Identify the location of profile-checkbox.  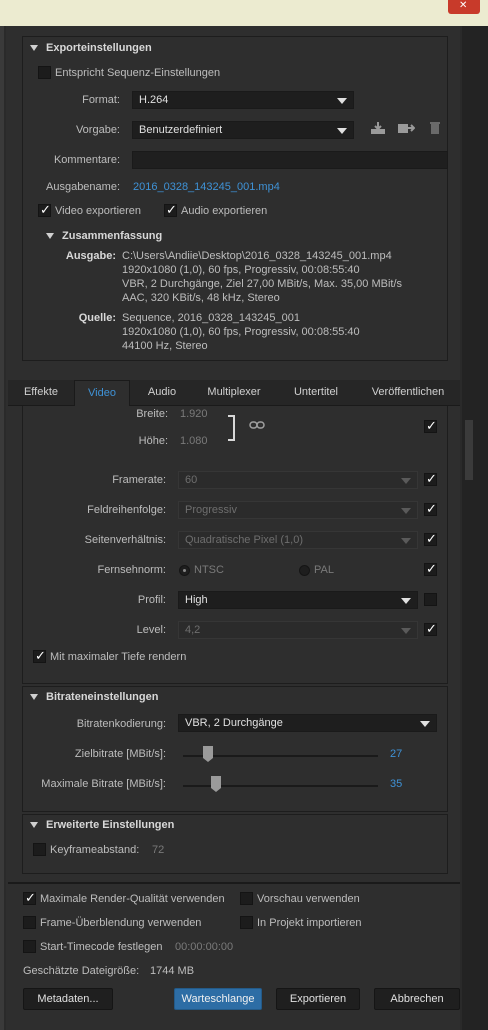
(430, 599).